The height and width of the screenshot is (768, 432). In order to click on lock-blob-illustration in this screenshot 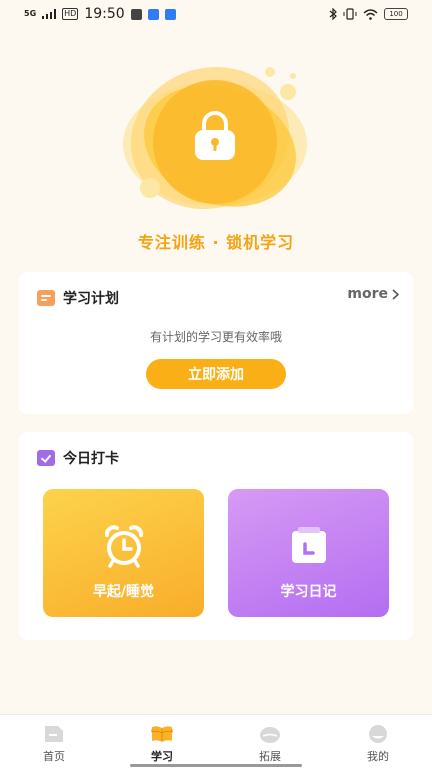, I will do `click(215, 138)`.